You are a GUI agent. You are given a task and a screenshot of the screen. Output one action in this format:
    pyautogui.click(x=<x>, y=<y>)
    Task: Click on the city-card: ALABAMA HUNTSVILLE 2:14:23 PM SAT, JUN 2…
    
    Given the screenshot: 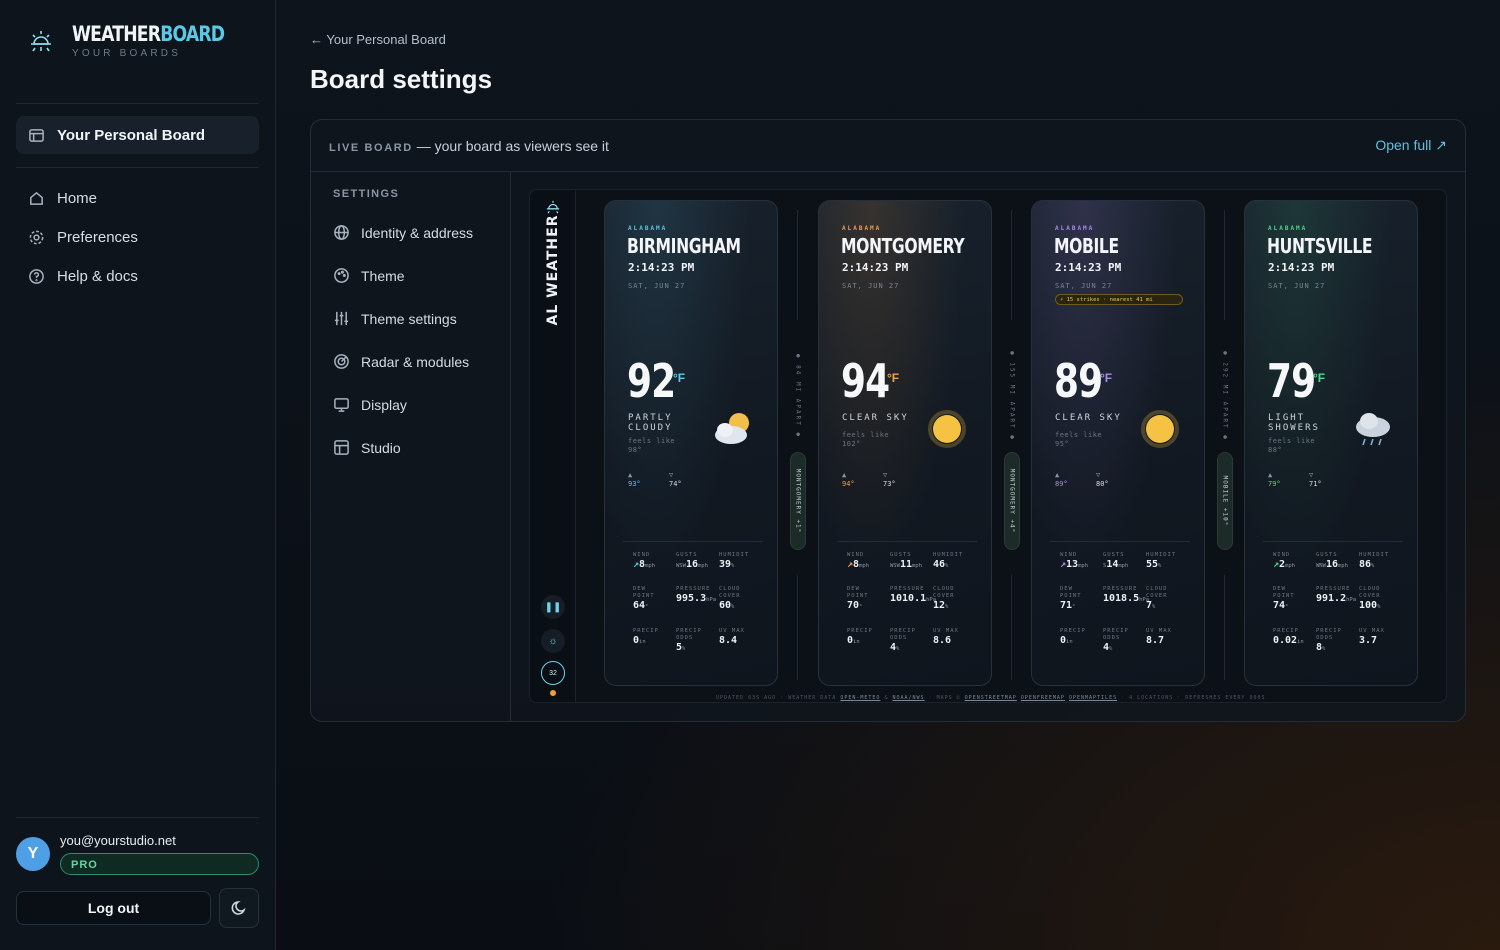 What is the action you would take?
    pyautogui.click(x=1331, y=443)
    